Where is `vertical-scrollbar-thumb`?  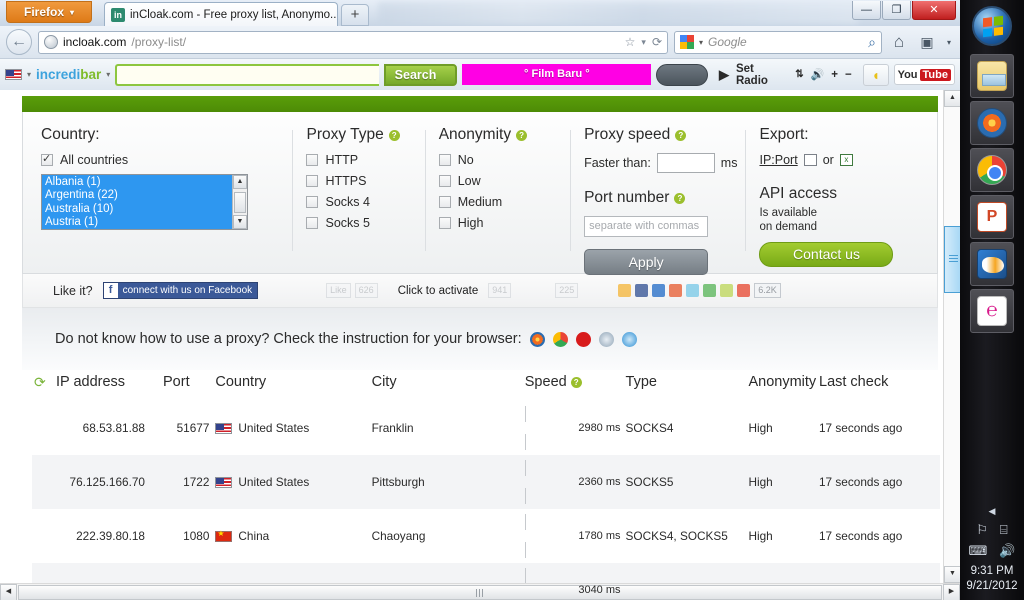
vertical-scrollbar-thumb is located at coordinates (952, 259).